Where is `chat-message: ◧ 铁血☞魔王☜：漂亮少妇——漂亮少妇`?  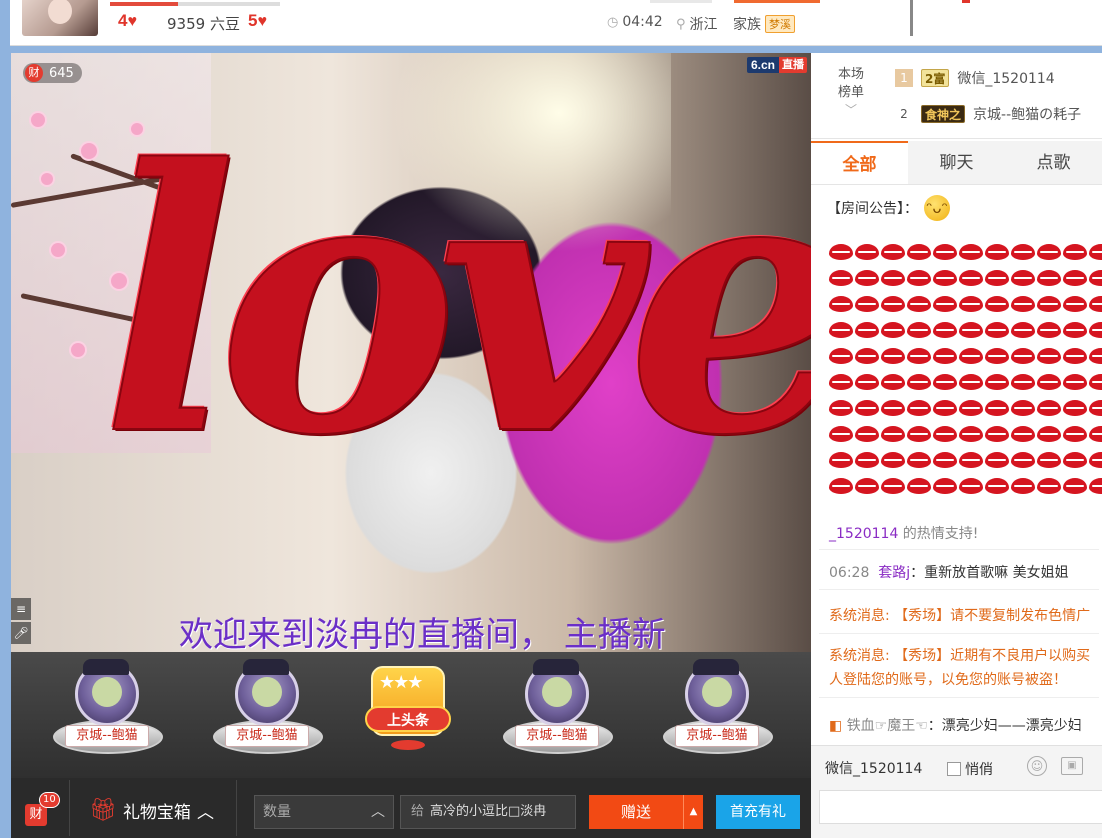
chat-message: ◧ 铁血☞魔王☜：漂亮少妇——漂亮少妇 is located at coordinates (955, 726).